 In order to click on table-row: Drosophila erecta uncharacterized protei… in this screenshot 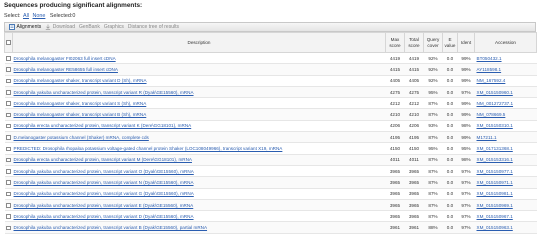, I will do `click(270, 160)`.